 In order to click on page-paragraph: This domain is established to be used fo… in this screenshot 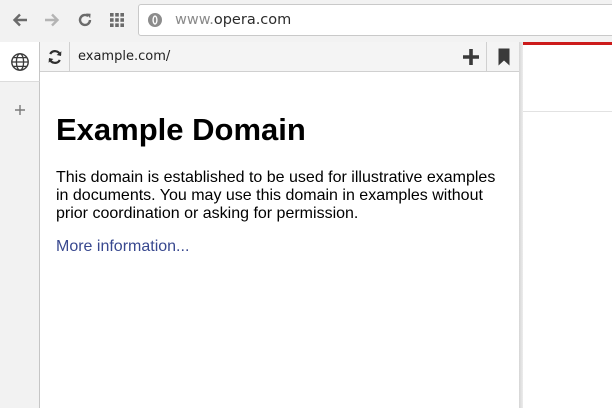, I will do `click(276, 195)`.